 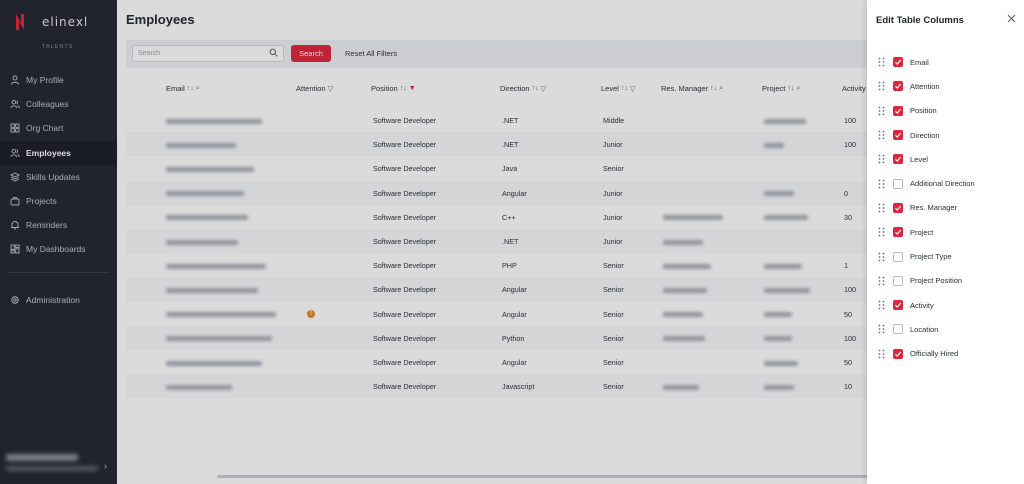 I want to click on column-option-label: Additional Direction, so click(x=942, y=184).